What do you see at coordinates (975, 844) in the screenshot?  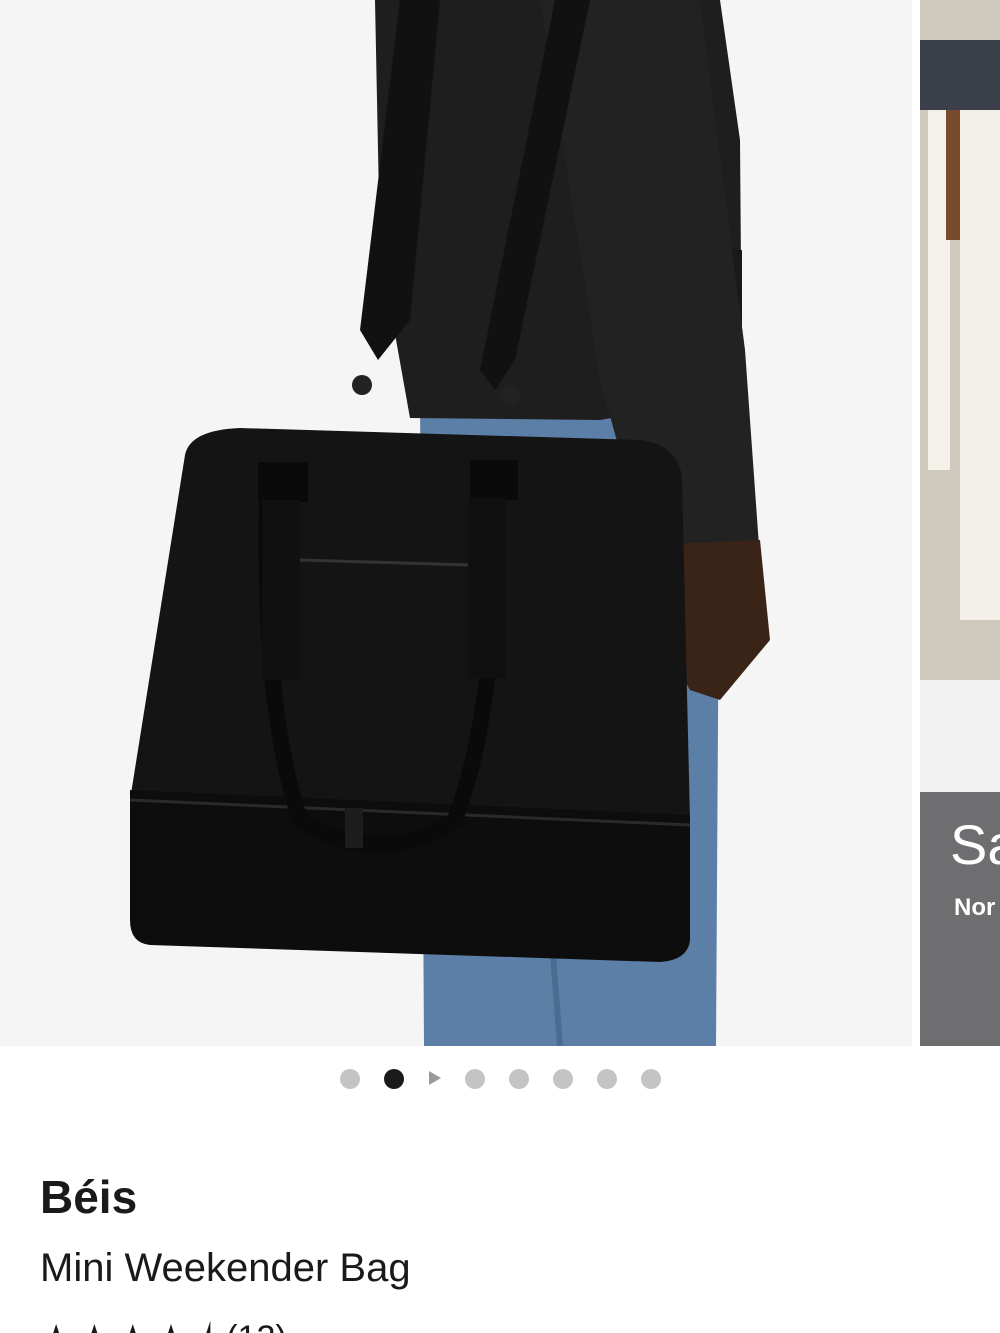 I see `next-slide-title: Sa` at bounding box center [975, 844].